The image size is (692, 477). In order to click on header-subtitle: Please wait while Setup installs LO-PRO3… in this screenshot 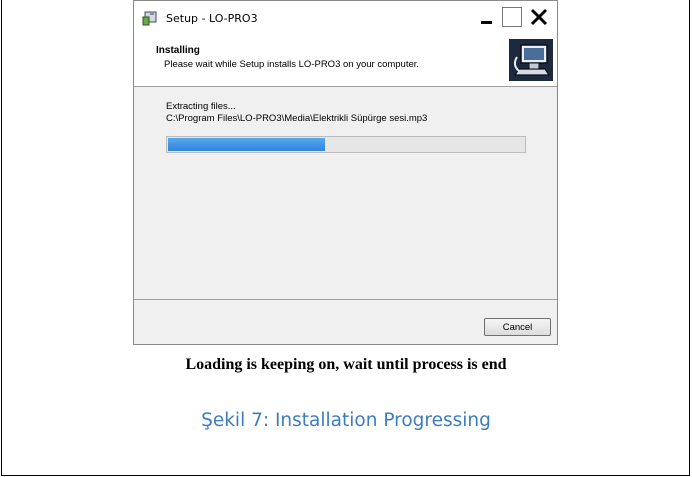, I will do `click(292, 64)`.